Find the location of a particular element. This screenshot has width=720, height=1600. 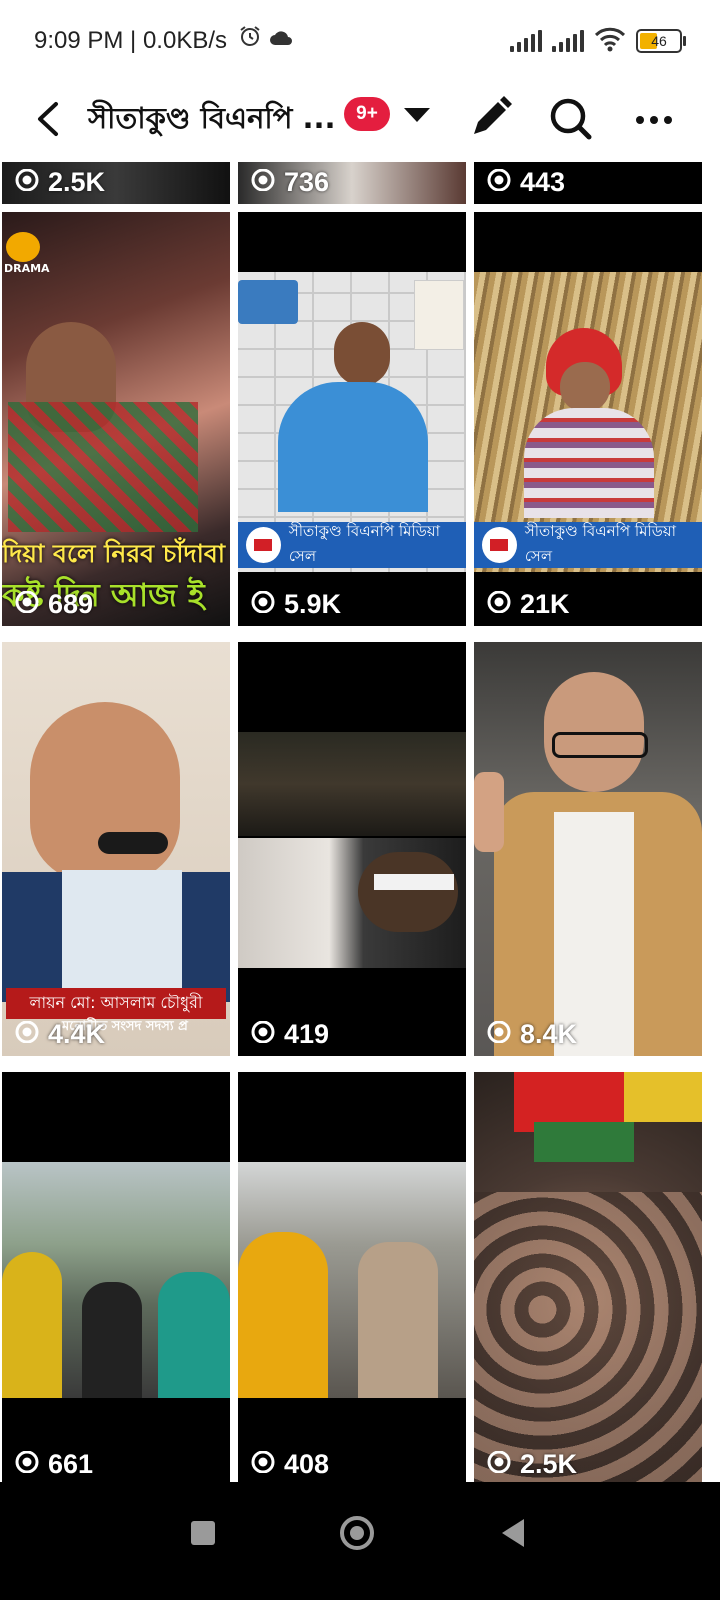

name-plate: লায়ন মো: আসলাম চৌধুরী is located at coordinates (116, 1003).